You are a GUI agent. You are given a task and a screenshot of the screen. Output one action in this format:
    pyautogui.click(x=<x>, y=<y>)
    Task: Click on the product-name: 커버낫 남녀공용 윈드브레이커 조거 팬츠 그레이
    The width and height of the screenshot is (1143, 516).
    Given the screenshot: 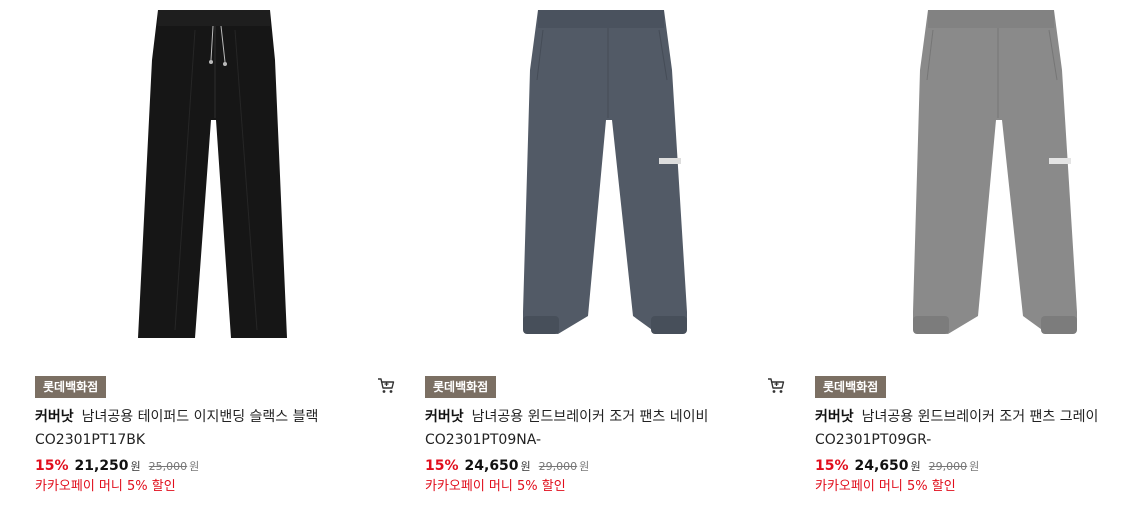 What is the action you would take?
    pyautogui.click(x=979, y=416)
    